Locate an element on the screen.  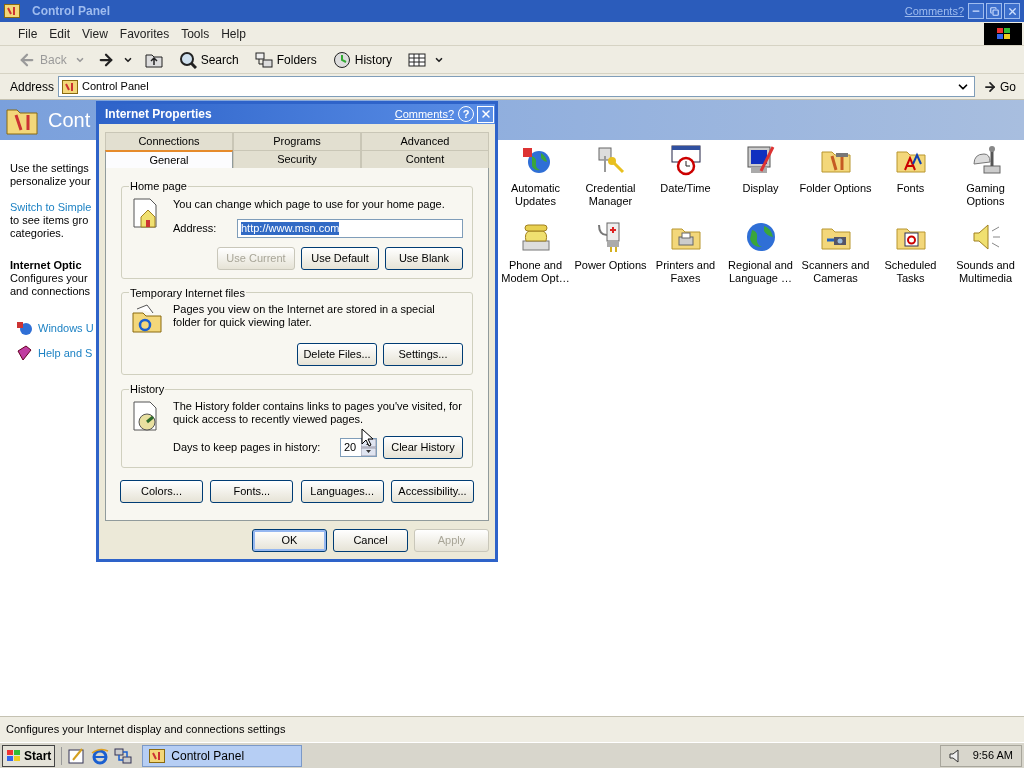
tab: Advanced is located at coordinates (425, 141).